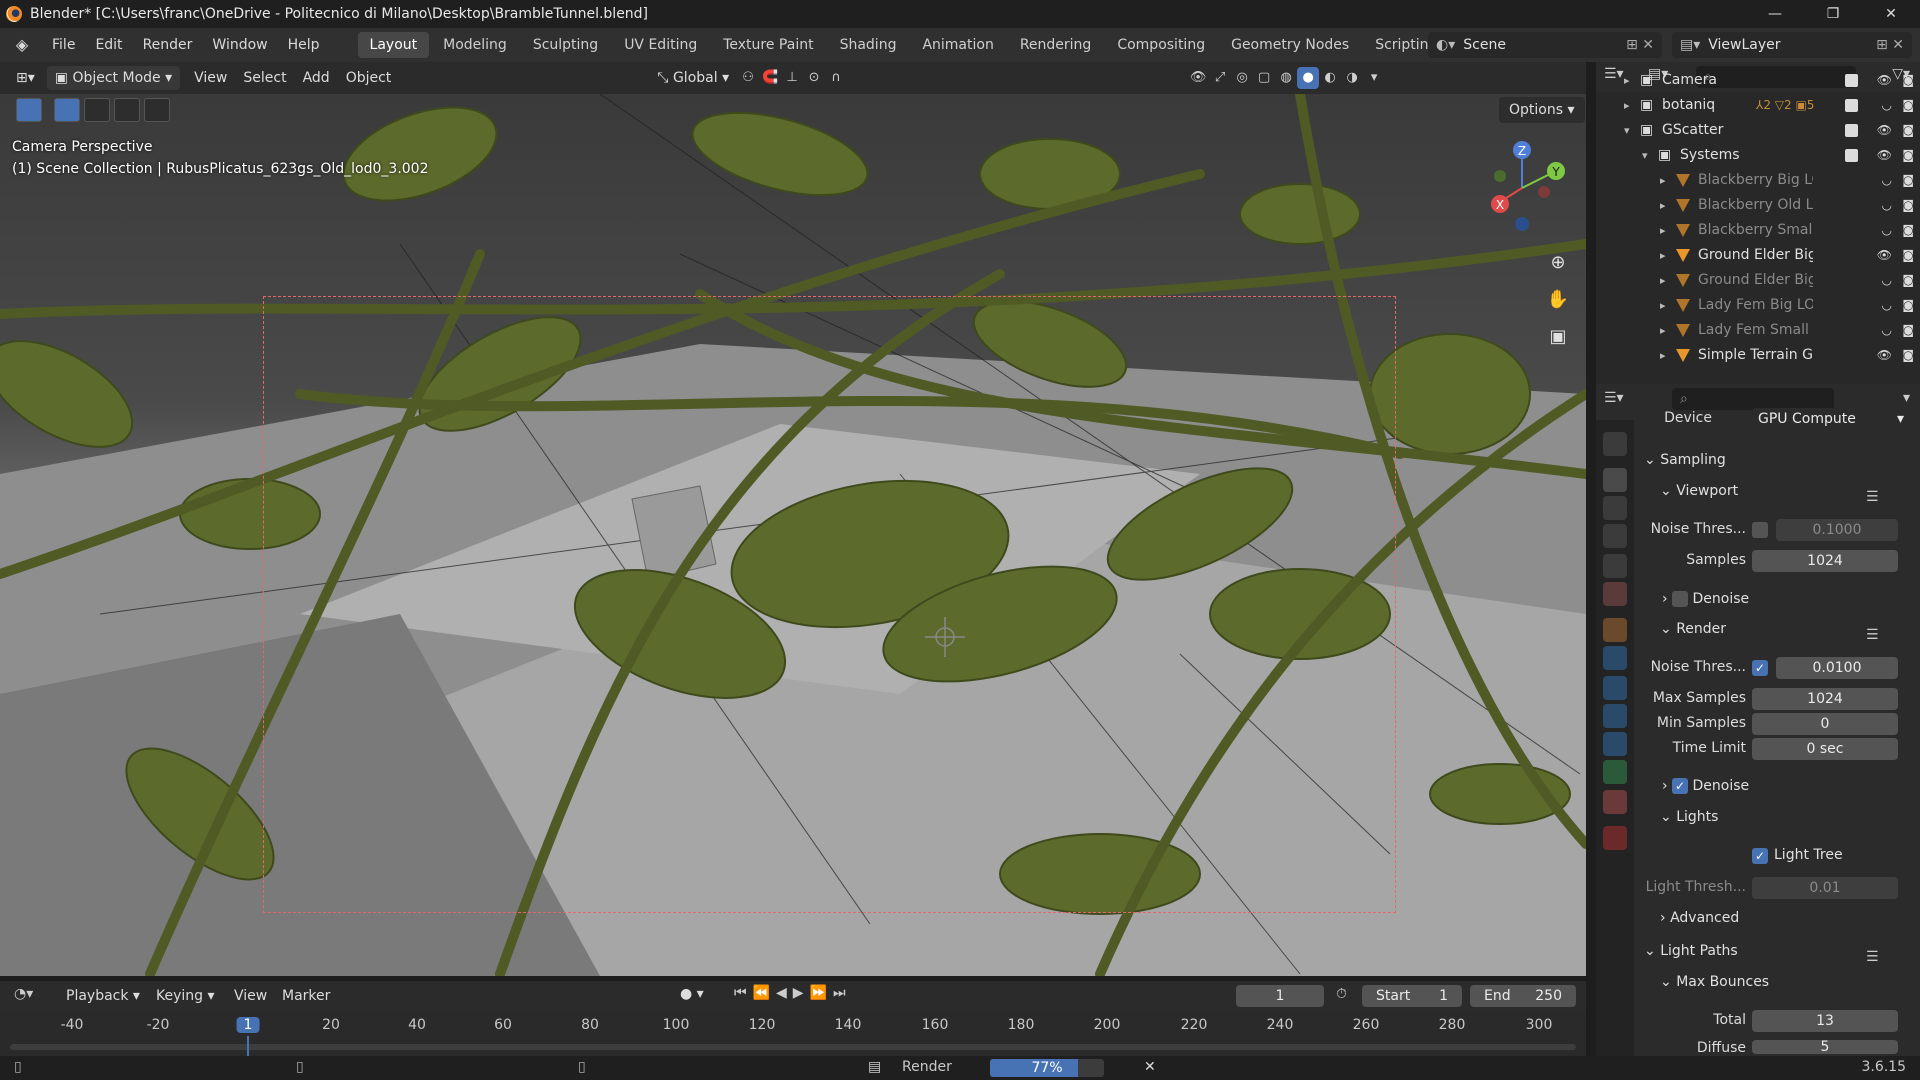 The width and height of the screenshot is (1920, 1080). I want to click on material-tab-icon, so click(1615, 802).